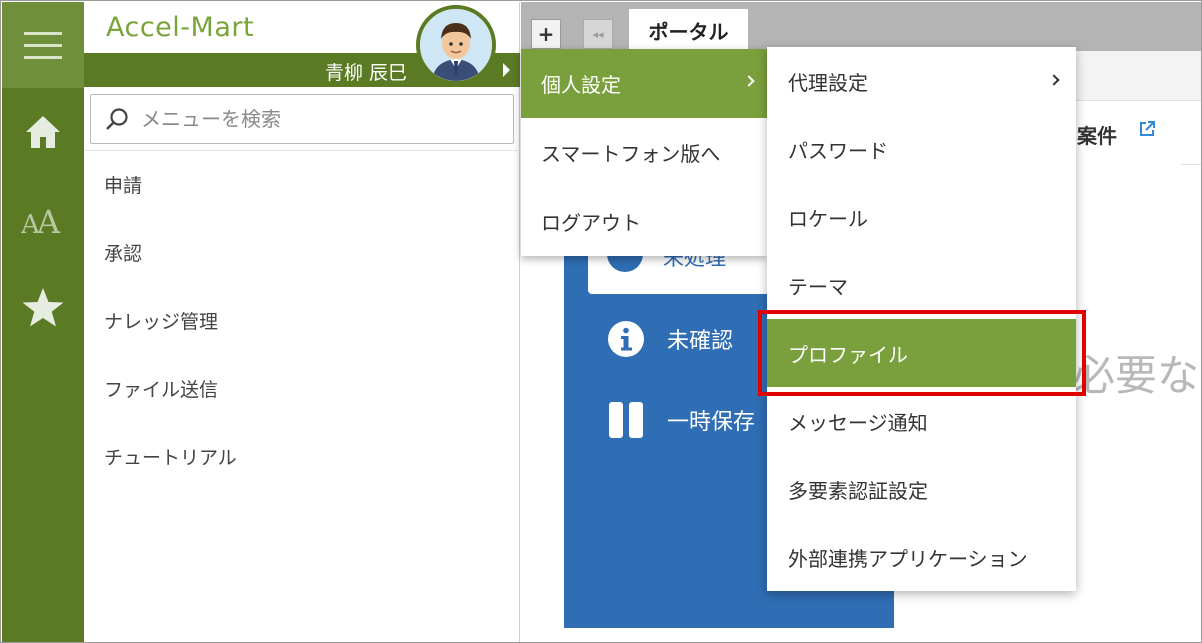 This screenshot has height=643, width=1202. What do you see at coordinates (598, 34) in the screenshot?
I see `collapse-tabs-button: ◂◂` at bounding box center [598, 34].